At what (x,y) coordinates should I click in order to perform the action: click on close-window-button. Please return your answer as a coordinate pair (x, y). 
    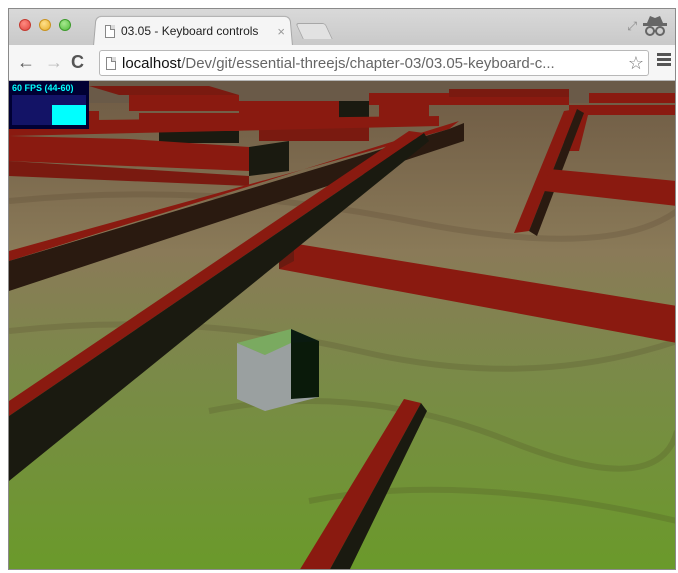
    Looking at the image, I should click on (25, 25).